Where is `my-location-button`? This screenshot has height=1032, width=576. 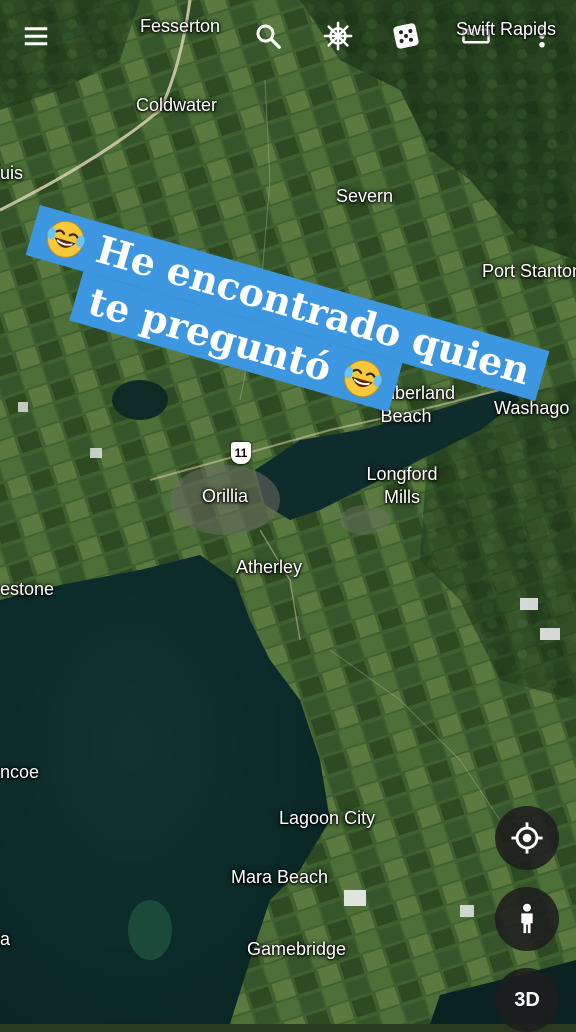 my-location-button is located at coordinates (527, 838).